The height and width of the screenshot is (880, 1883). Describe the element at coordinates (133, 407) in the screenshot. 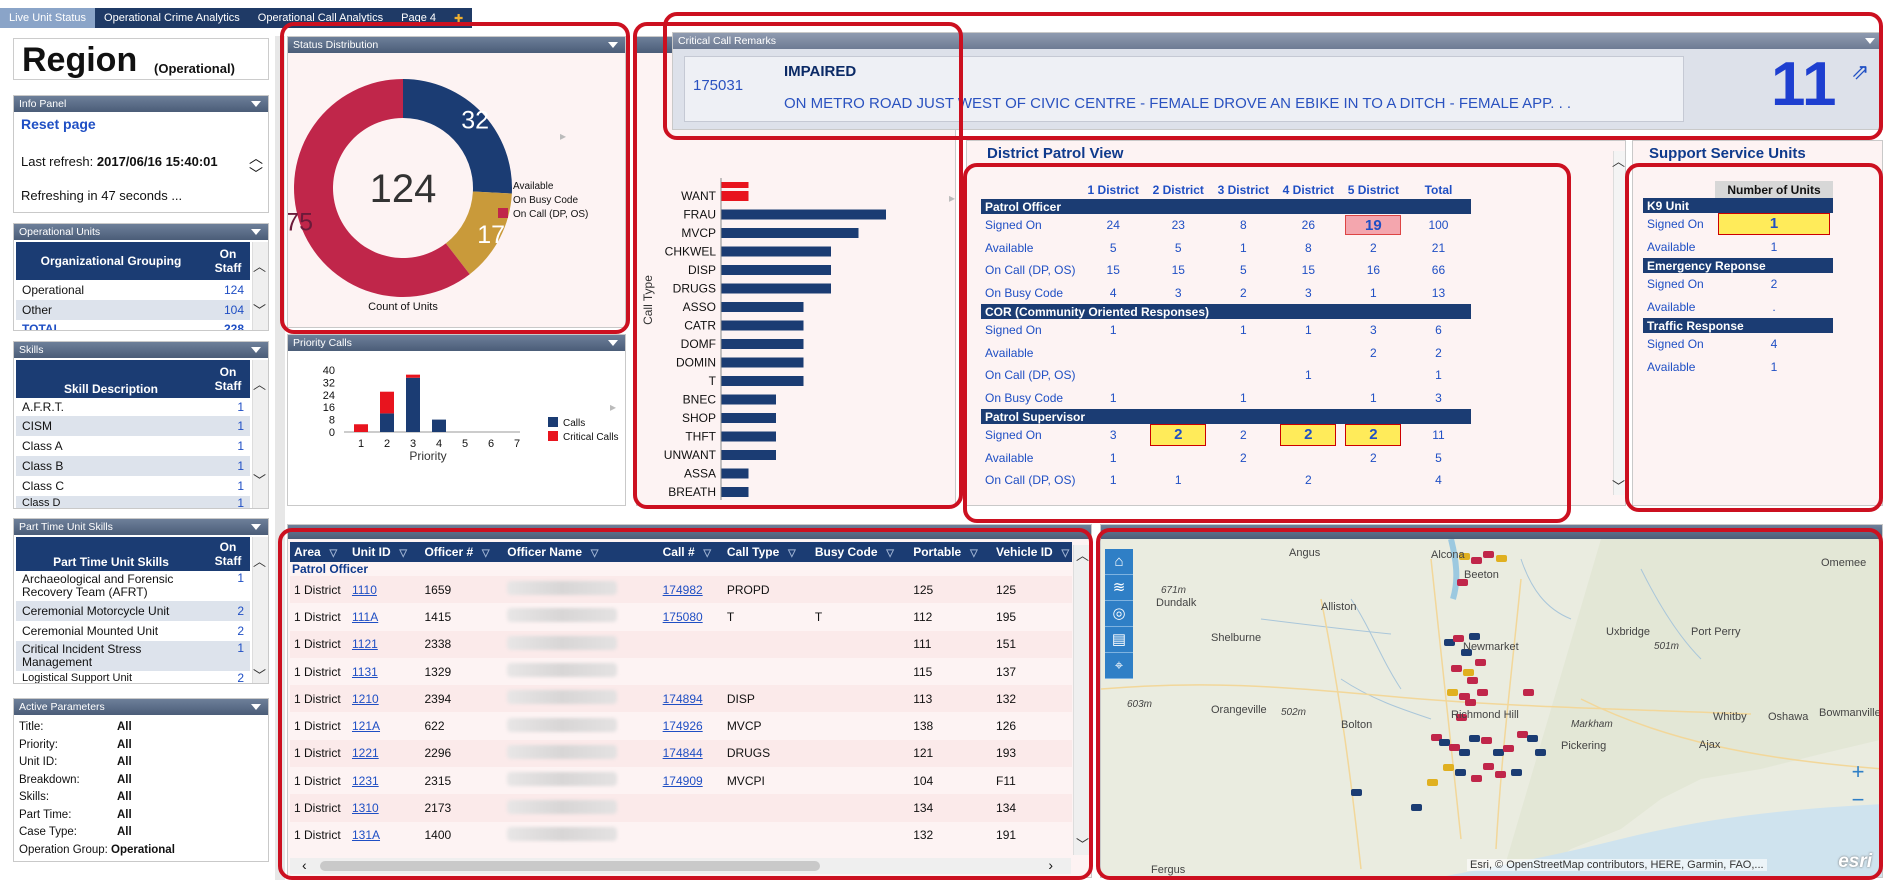

I see `table-row: A.F.R.T. 1` at that location.